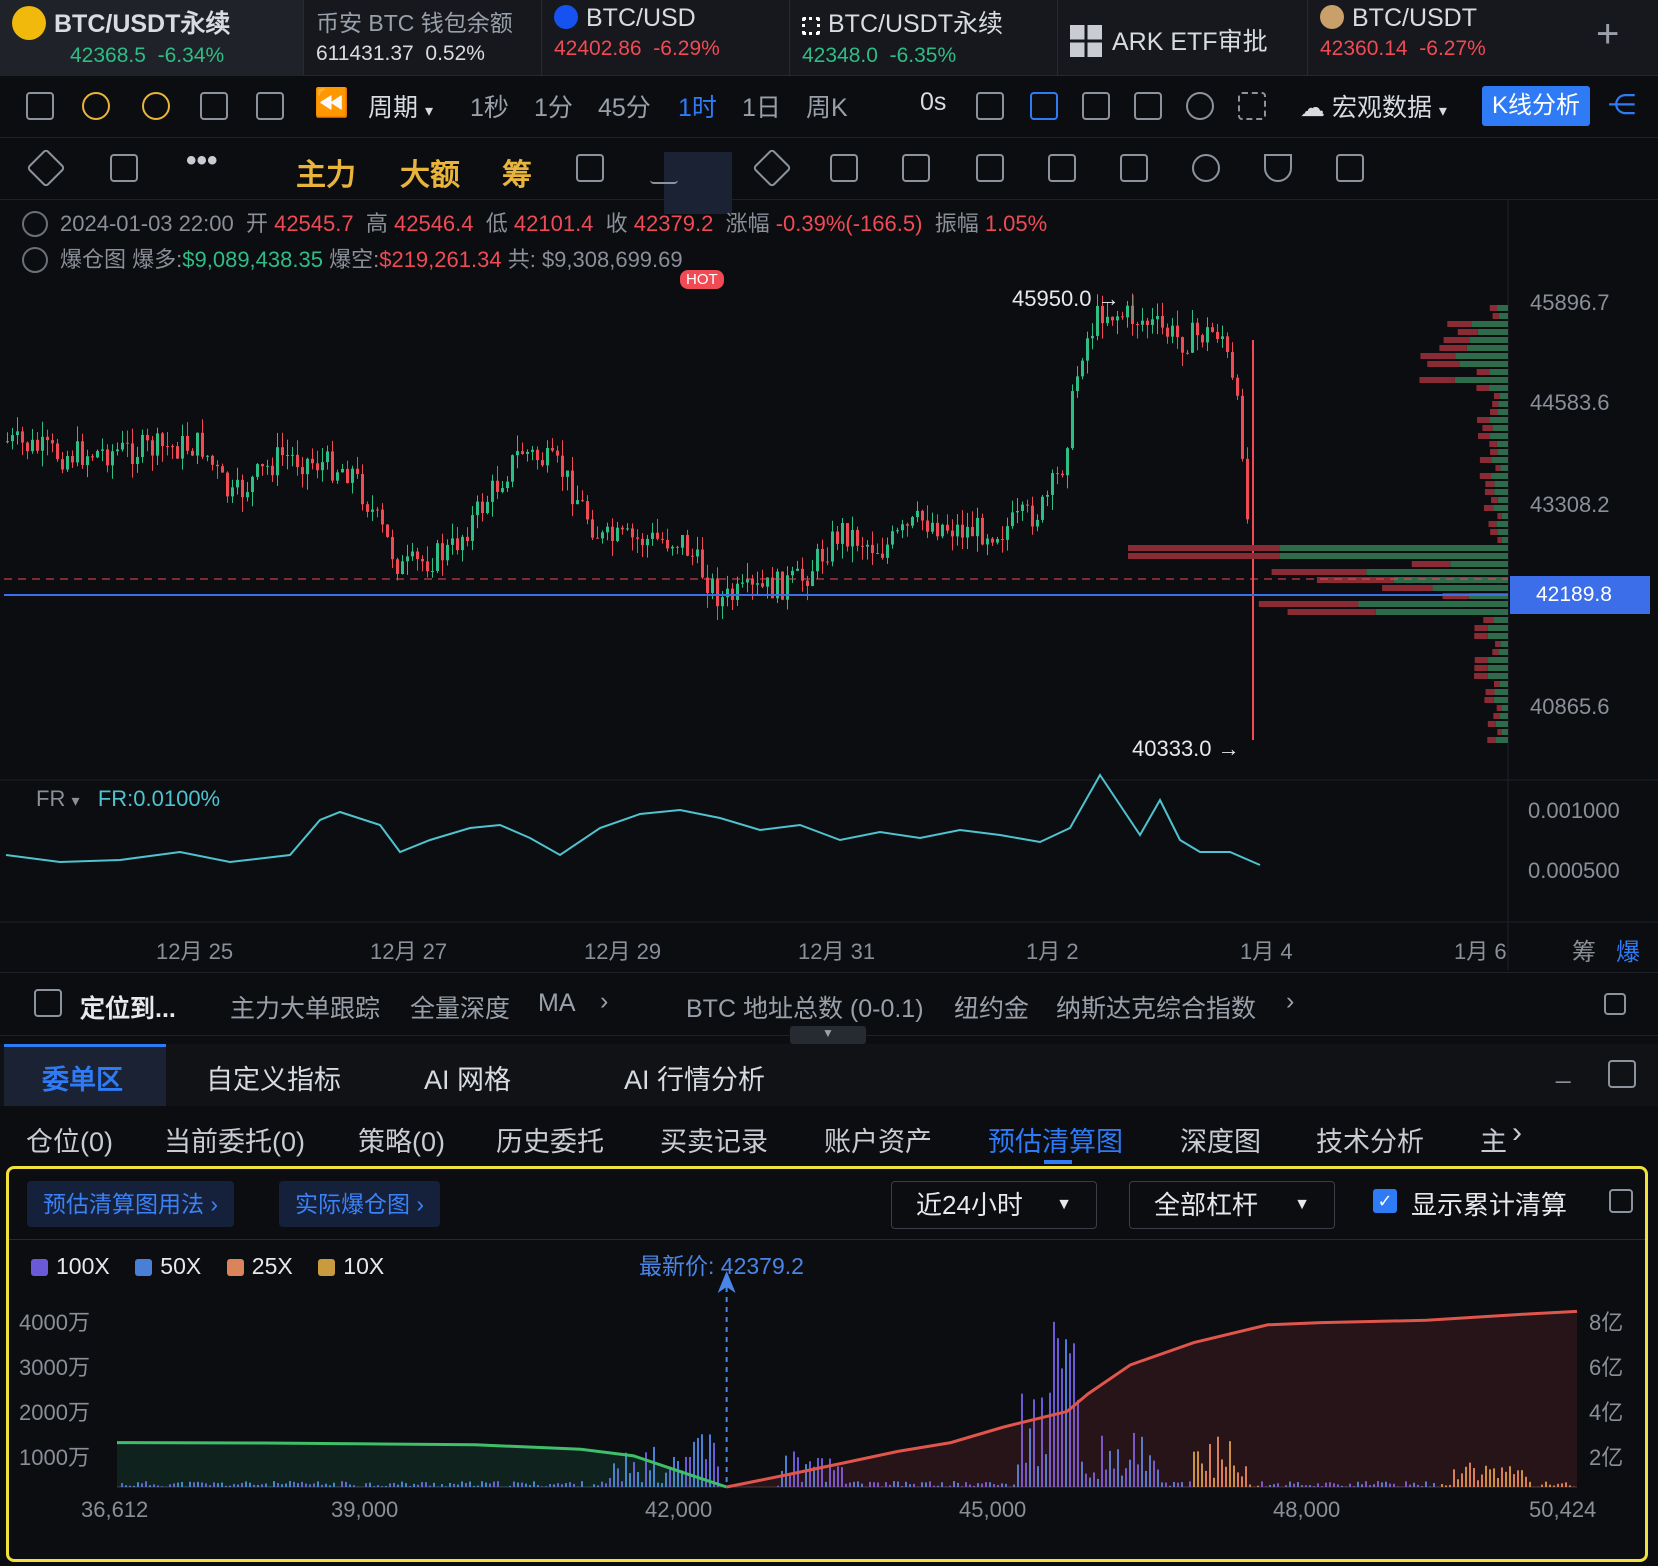 This screenshot has width=1658, height=1566. I want to click on nav-item: MA, so click(557, 1003).